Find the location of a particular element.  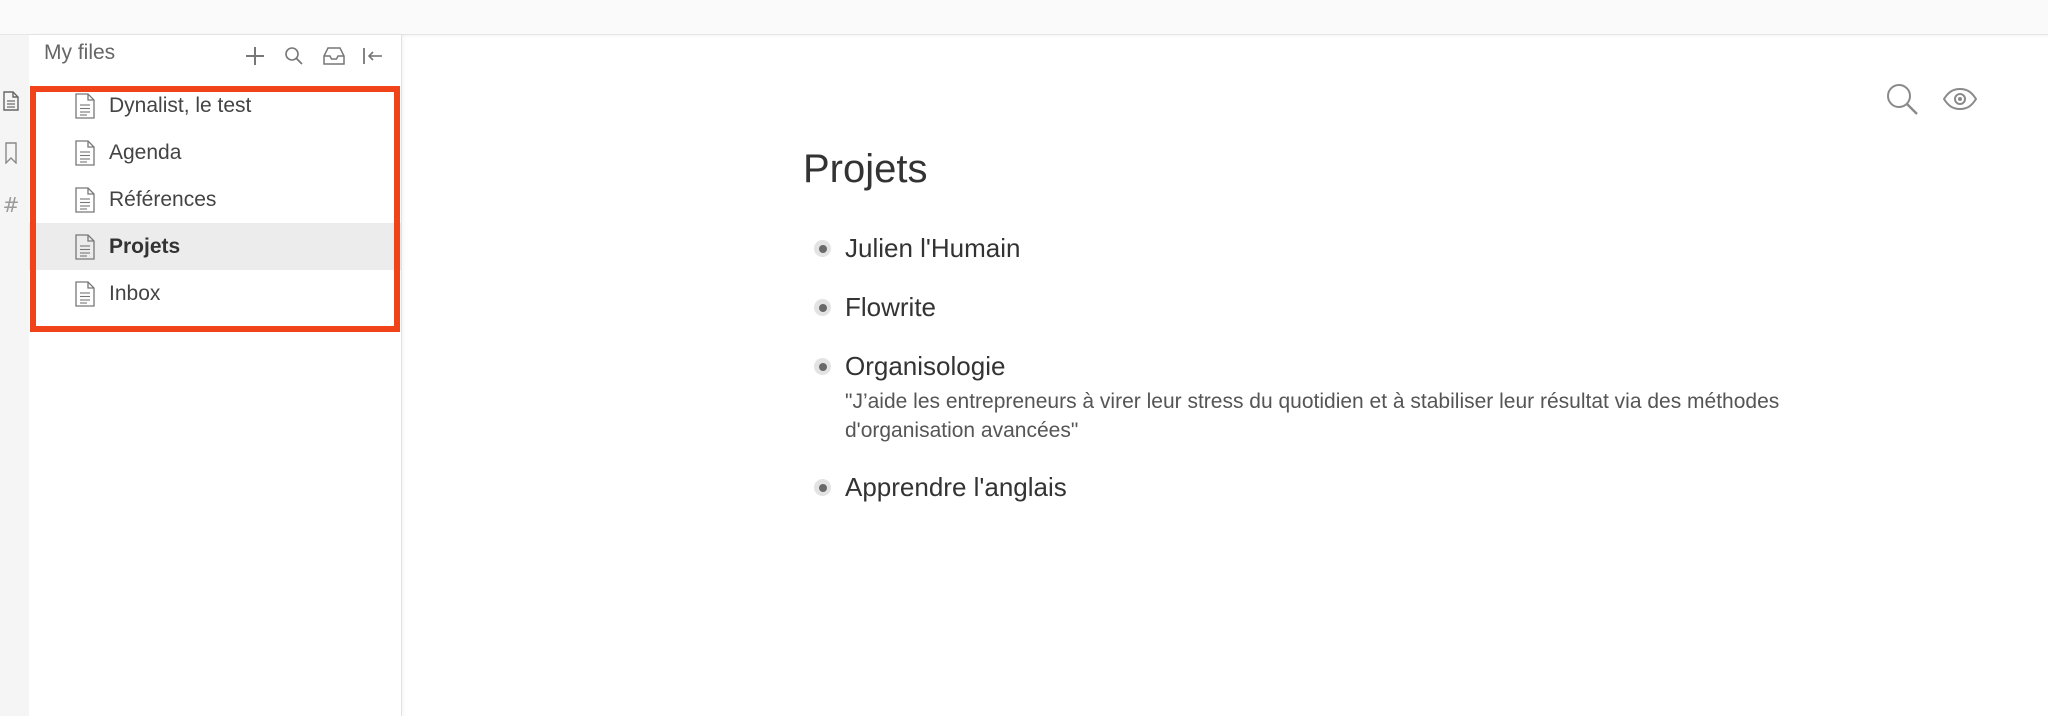

file-item-agenda: Agenda is located at coordinates (215, 152).